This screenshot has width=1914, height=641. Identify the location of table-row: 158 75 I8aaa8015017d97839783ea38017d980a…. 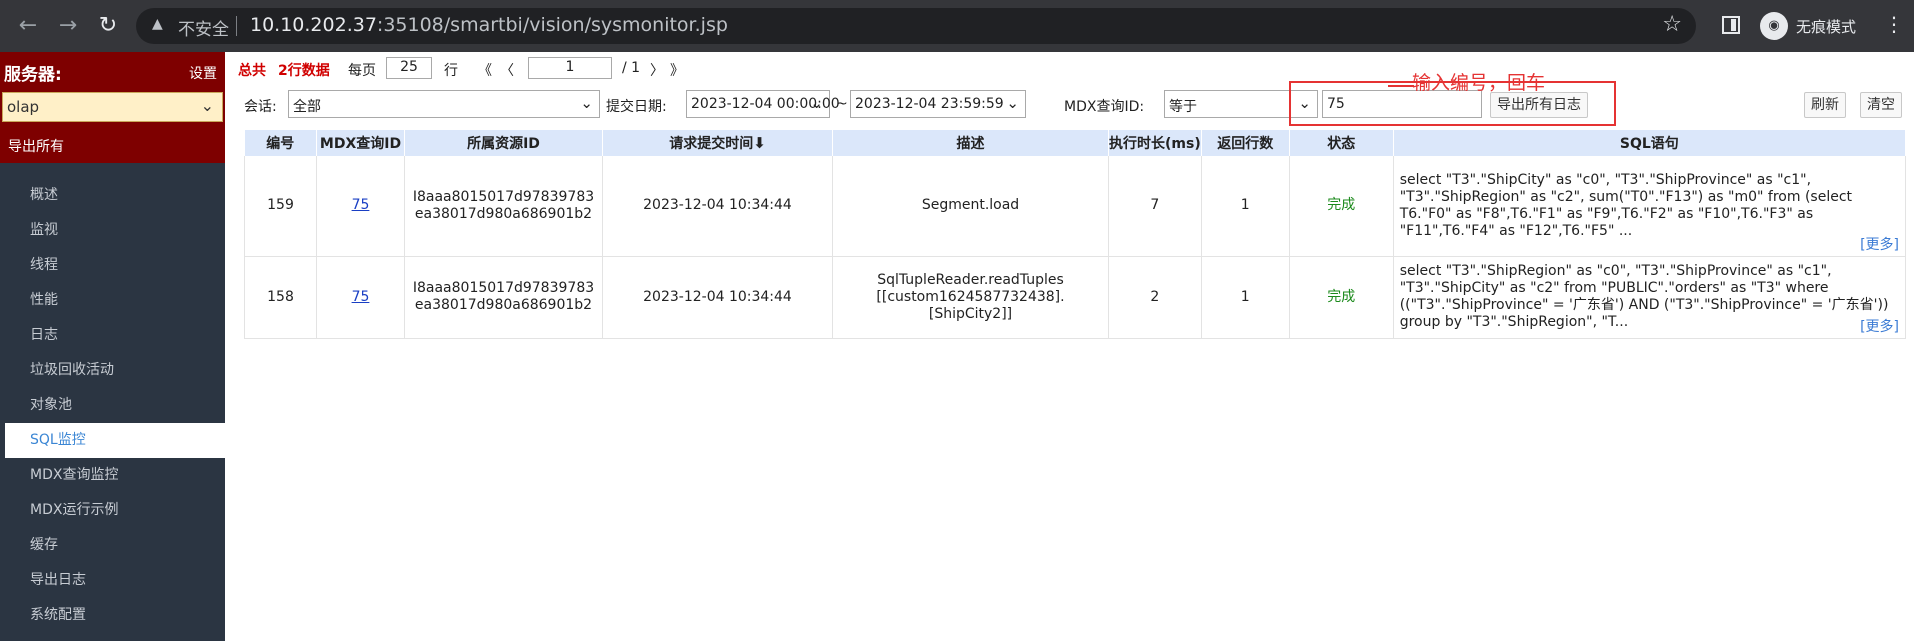
(1075, 297).